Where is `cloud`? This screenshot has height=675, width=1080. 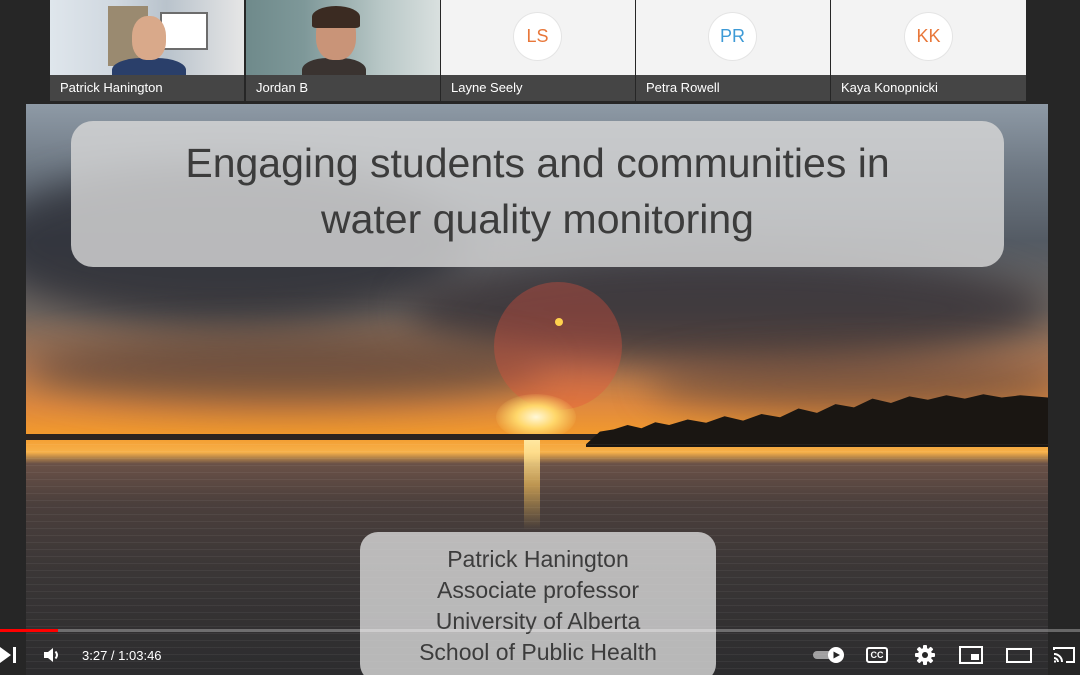
cloud is located at coordinates (286, 369).